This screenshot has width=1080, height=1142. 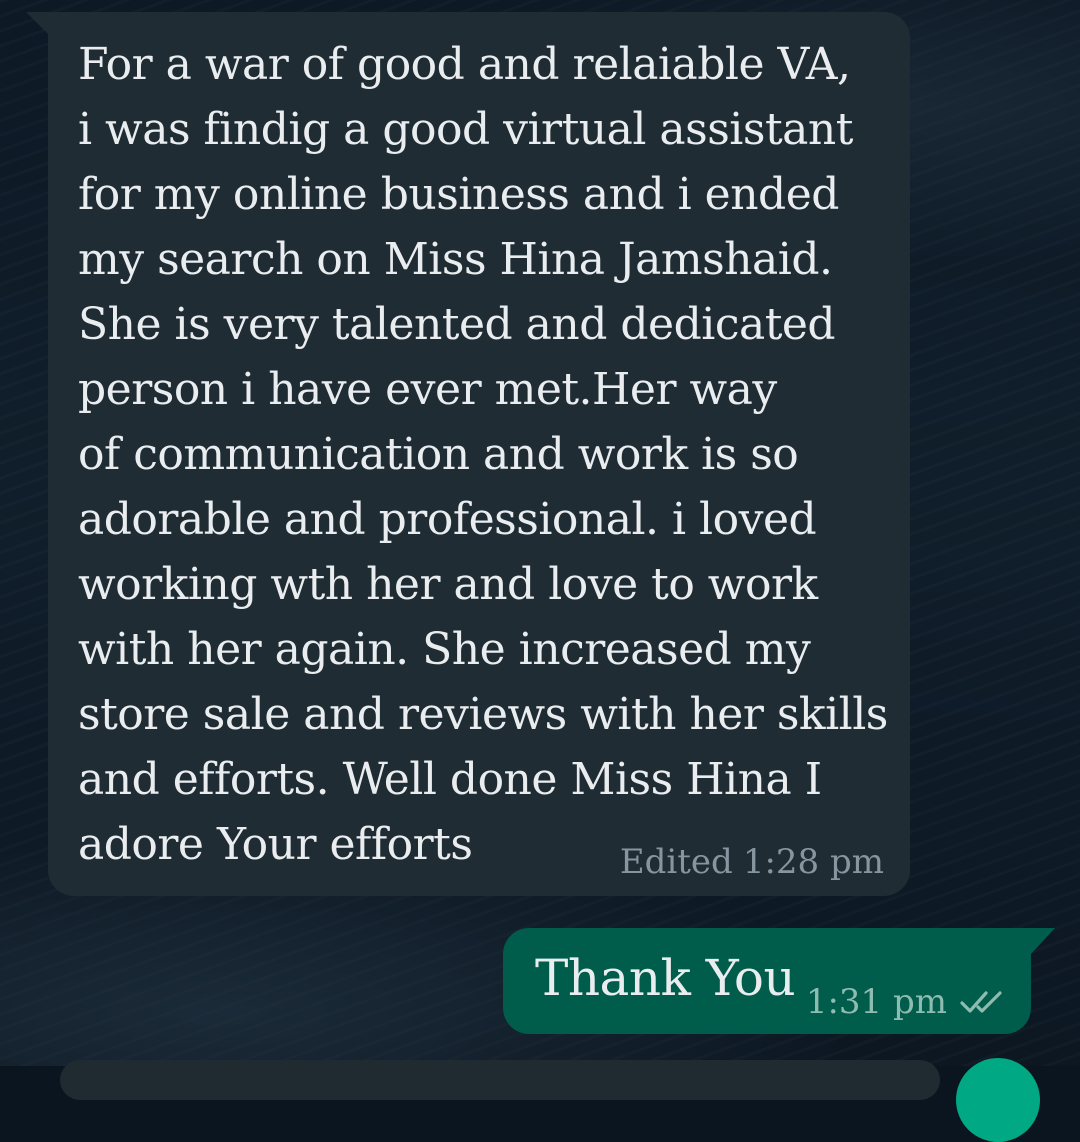 I want to click on message-input-bar, so click(x=500, y=1080).